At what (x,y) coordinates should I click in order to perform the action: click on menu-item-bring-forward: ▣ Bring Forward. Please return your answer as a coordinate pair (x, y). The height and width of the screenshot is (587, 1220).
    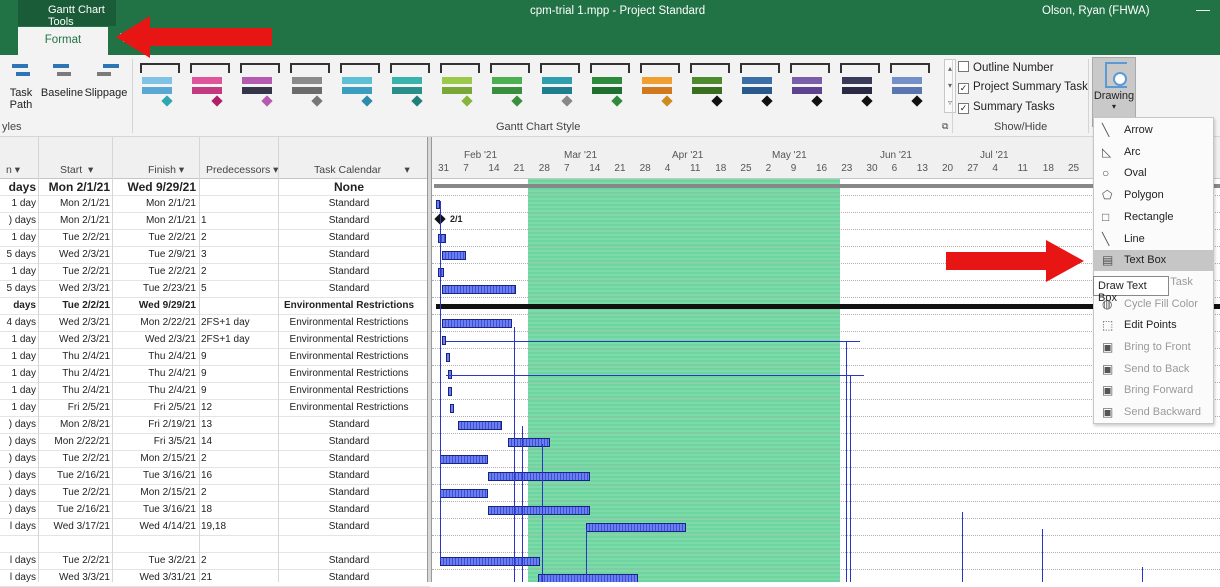
    Looking at the image, I should click on (1153, 390).